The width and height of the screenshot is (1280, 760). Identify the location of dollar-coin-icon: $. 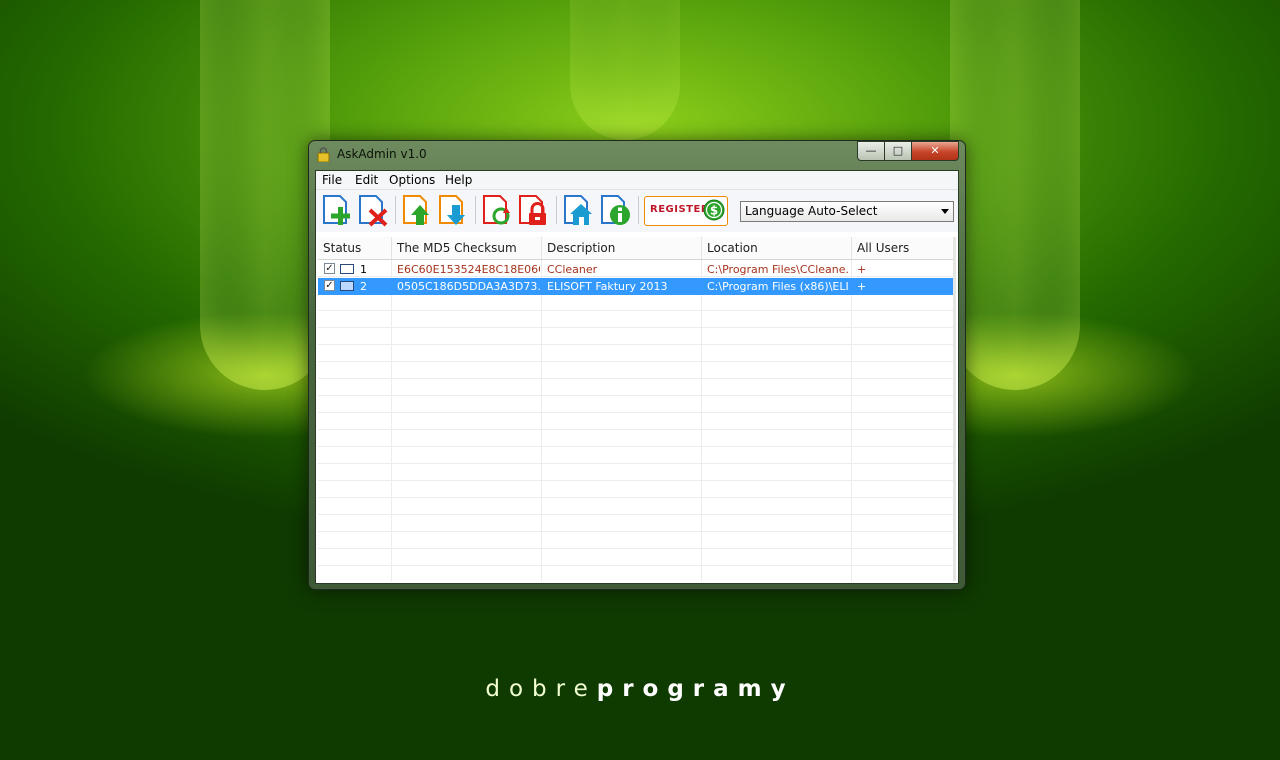
(714, 210).